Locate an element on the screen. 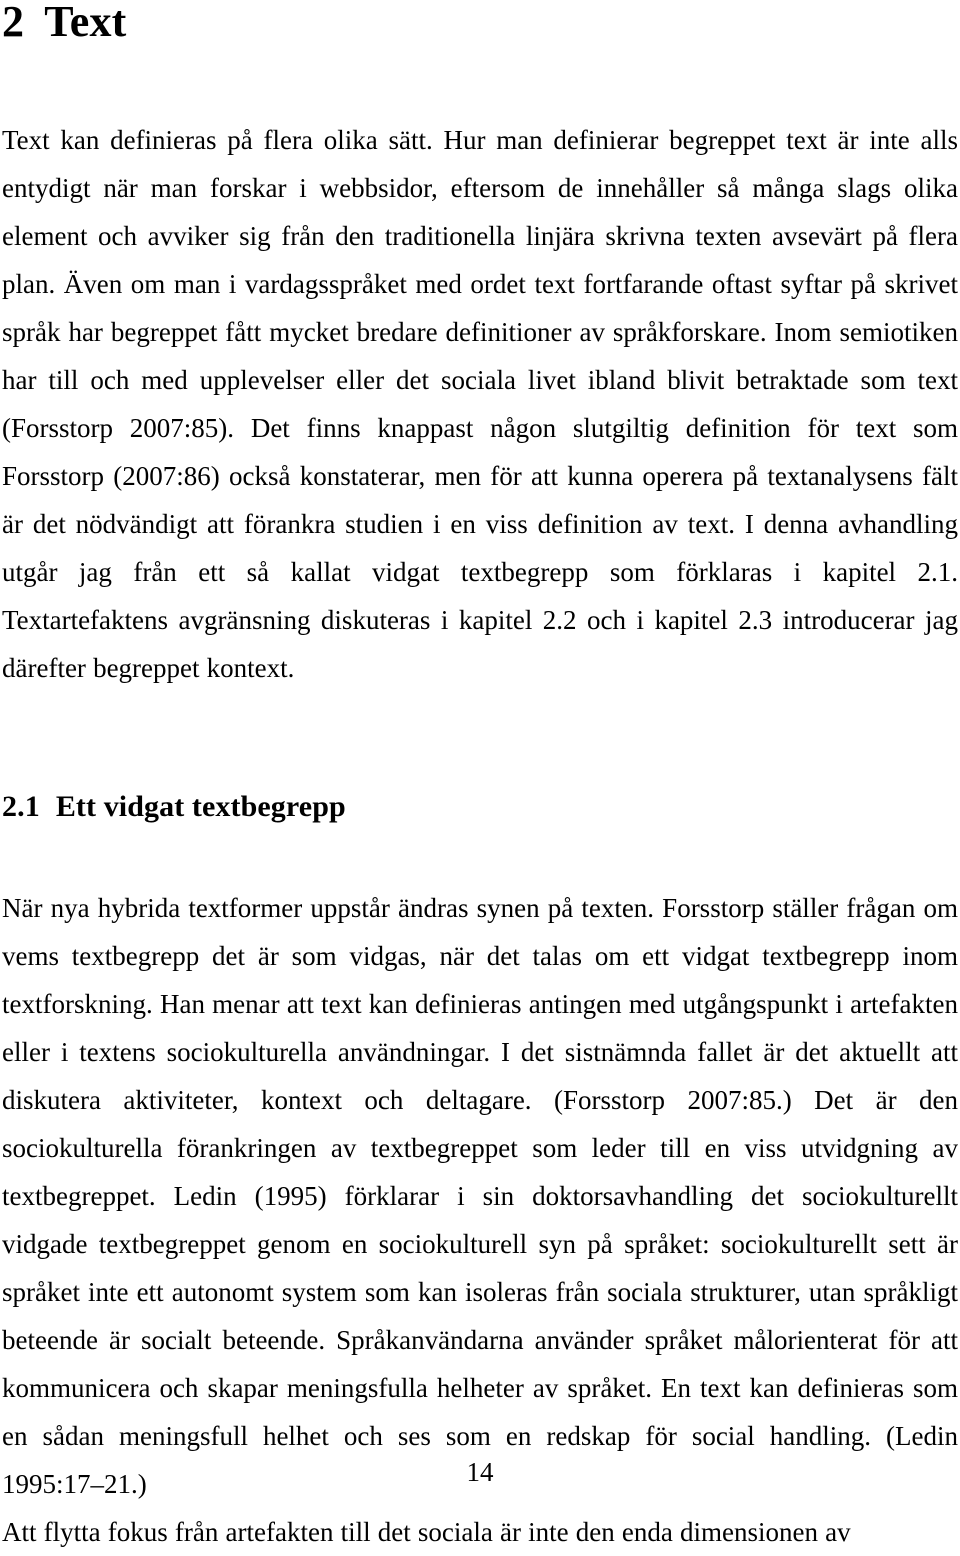  spacer-after-section-heading is located at coordinates (480, 853).